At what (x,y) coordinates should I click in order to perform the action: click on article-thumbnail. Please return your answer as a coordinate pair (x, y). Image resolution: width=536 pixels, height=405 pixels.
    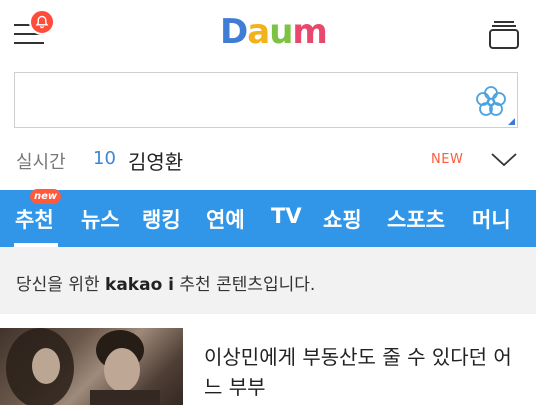
    Looking at the image, I should click on (91, 366).